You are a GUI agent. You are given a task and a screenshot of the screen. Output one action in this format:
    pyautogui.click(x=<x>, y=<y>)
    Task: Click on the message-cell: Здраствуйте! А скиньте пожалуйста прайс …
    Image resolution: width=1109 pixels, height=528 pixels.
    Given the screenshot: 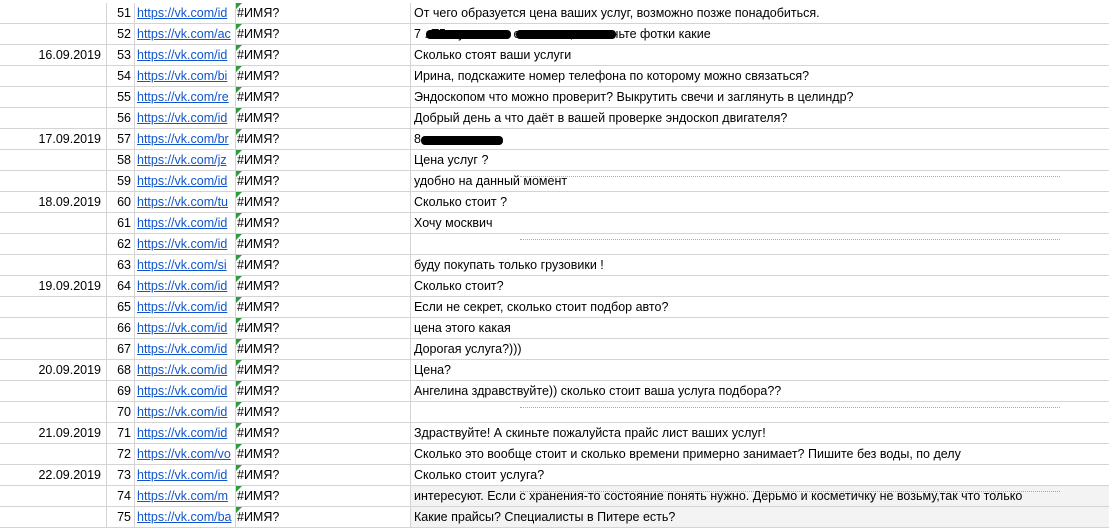 What is the action you would take?
    pyautogui.click(x=760, y=433)
    